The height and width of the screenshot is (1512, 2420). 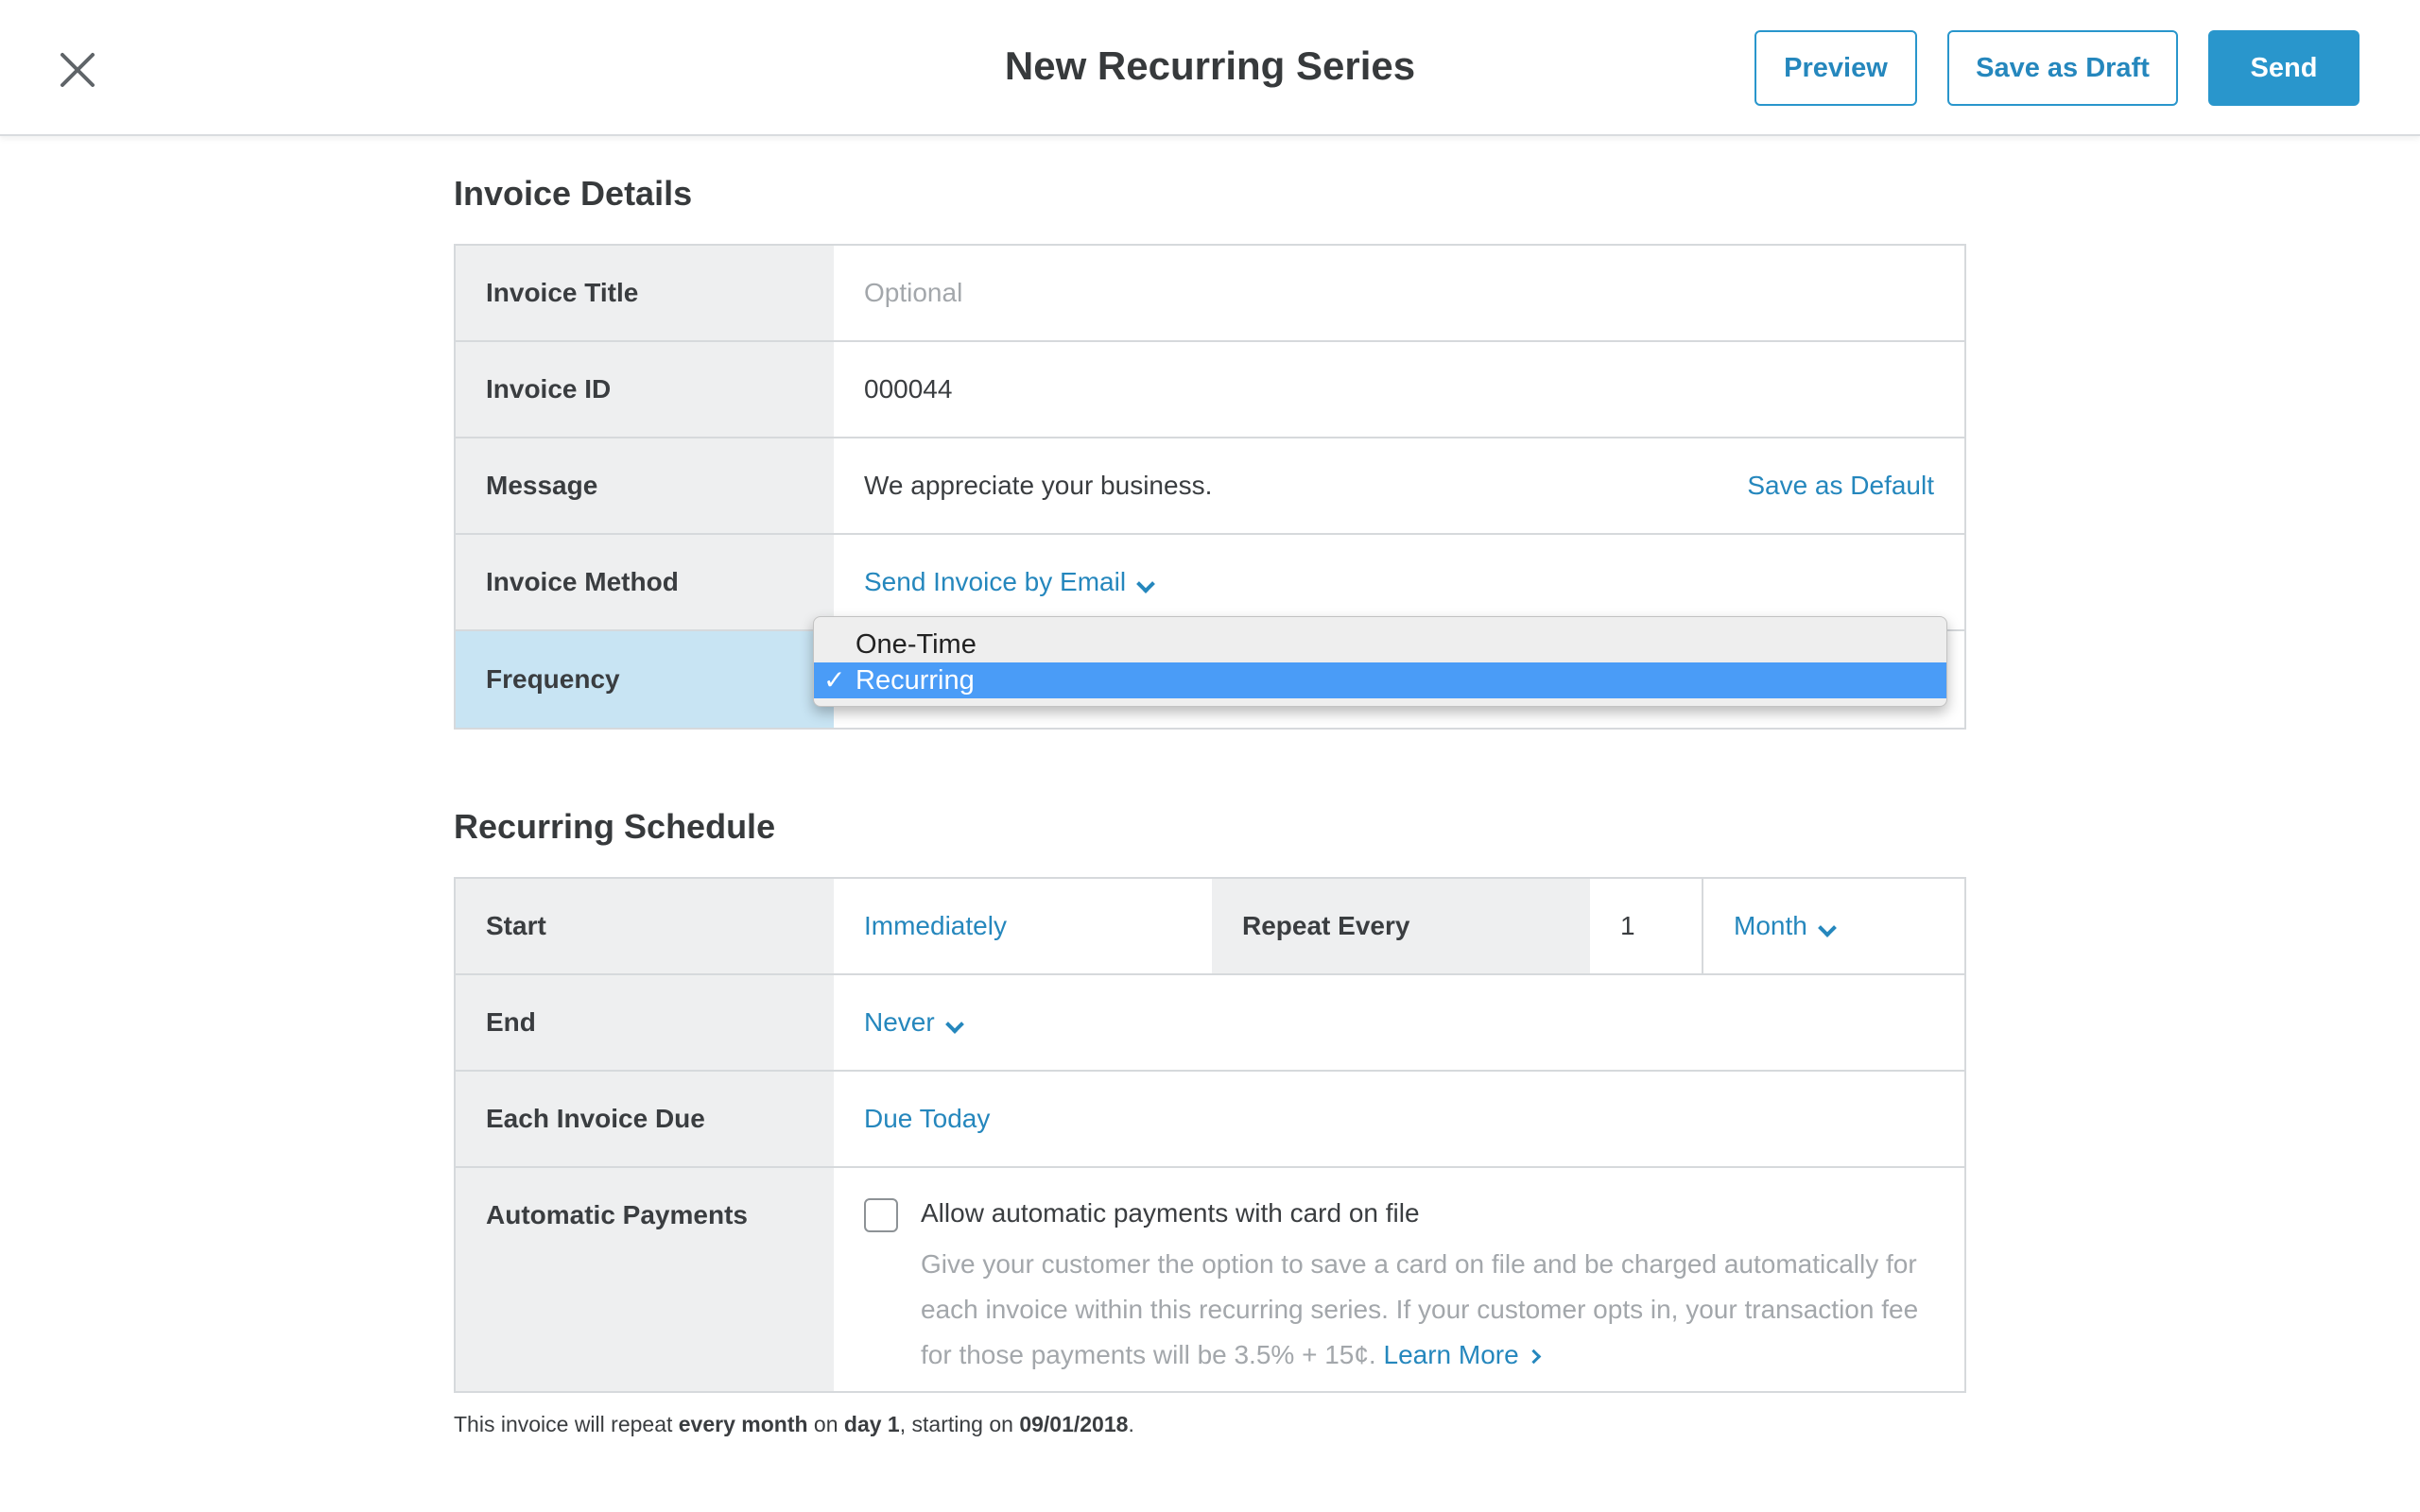 What do you see at coordinates (1399, 1119) in the screenshot?
I see `invoice-due-cell: Due Today` at bounding box center [1399, 1119].